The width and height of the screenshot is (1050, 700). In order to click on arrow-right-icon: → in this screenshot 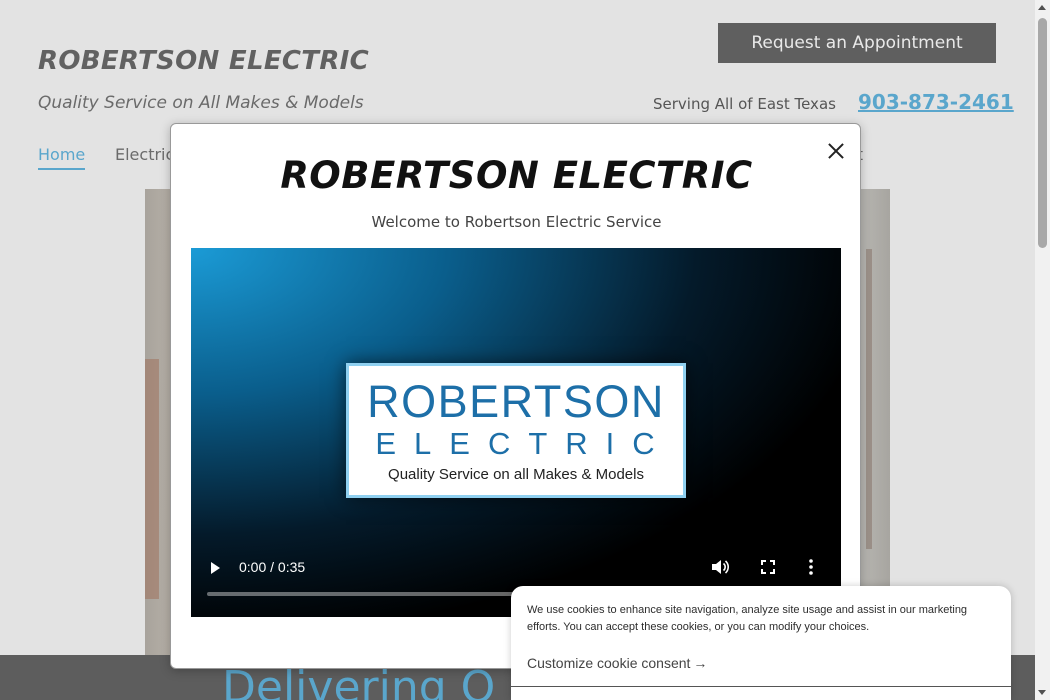, I will do `click(700, 663)`.